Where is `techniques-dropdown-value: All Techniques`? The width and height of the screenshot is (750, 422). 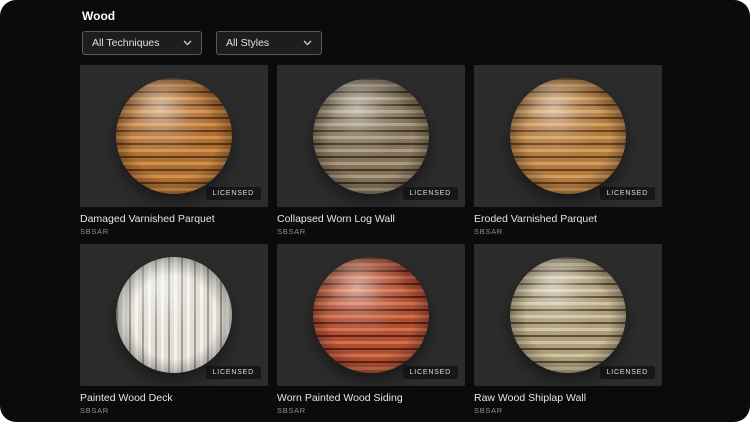 techniques-dropdown-value: All Techniques is located at coordinates (126, 43).